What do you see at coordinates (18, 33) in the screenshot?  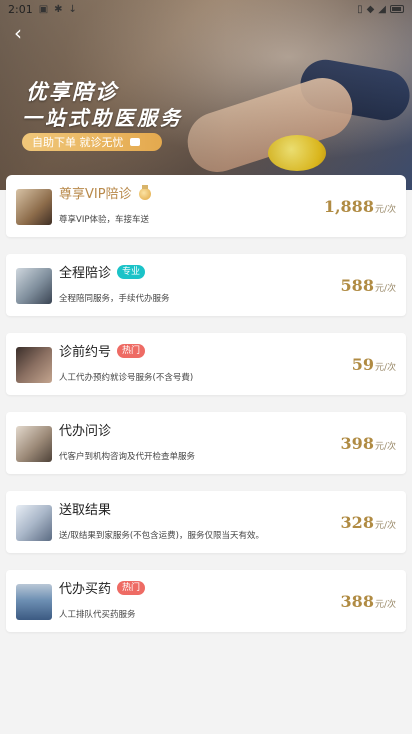 I see `back-icon: ‹` at bounding box center [18, 33].